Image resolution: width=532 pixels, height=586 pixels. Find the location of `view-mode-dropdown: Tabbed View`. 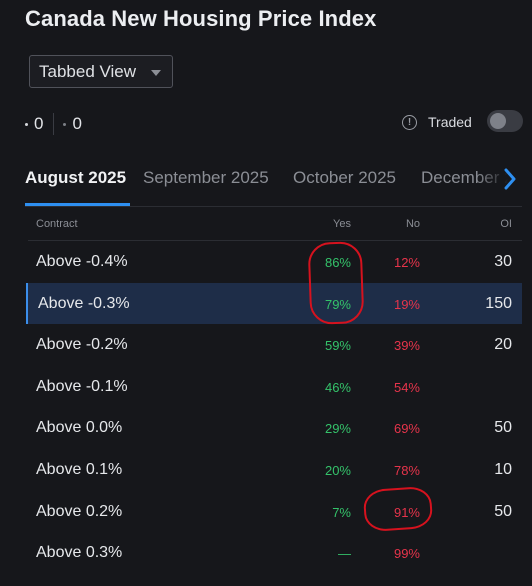

view-mode-dropdown: Tabbed View is located at coordinates (101, 71).